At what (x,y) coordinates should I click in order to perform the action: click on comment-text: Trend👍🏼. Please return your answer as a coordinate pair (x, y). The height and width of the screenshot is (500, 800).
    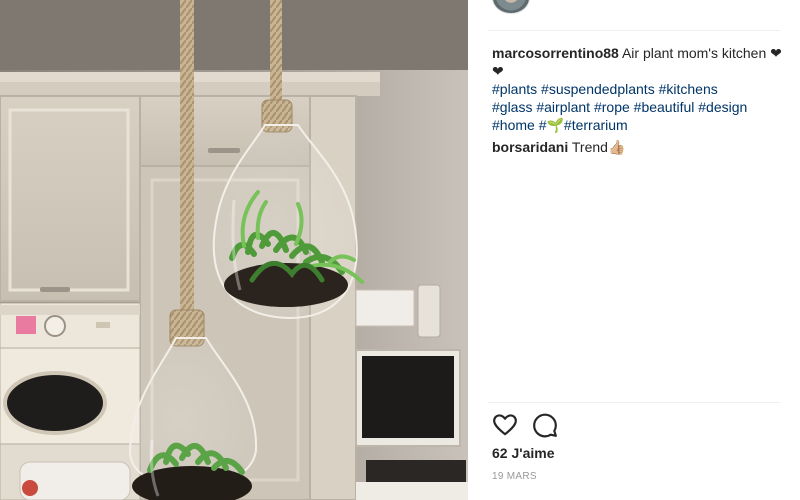
    Looking at the image, I should click on (597, 147).